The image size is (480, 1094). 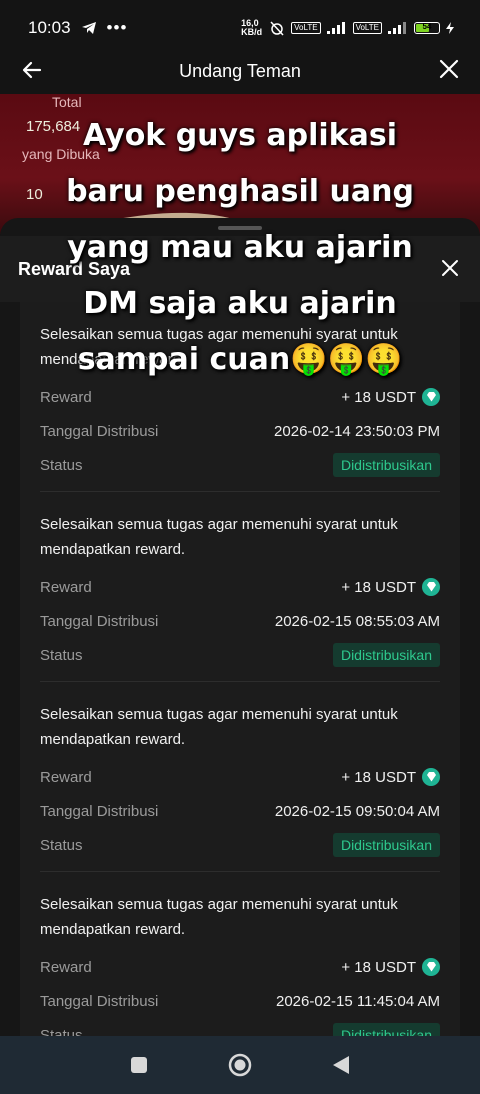 I want to click on recents-icon, so click(x=139, y=1065).